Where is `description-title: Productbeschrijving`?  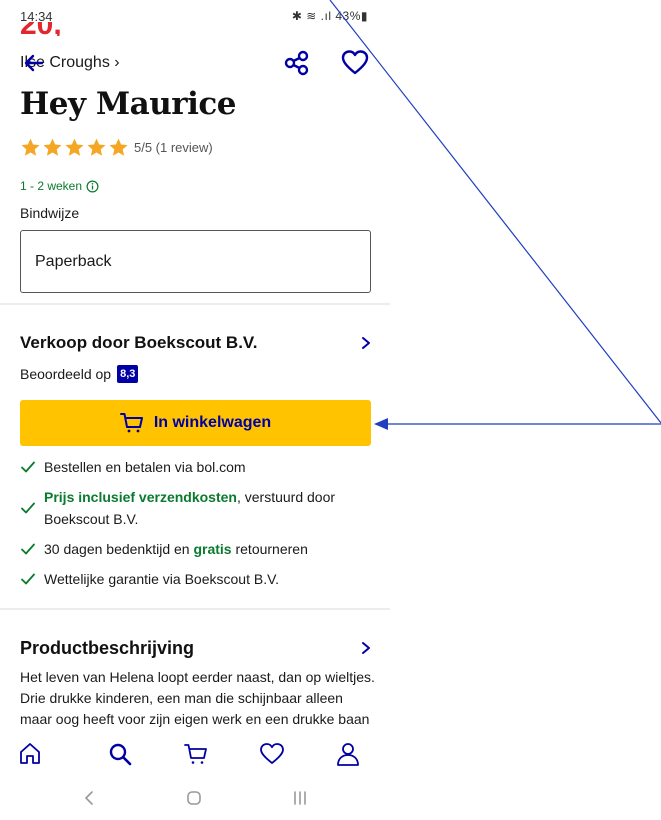 description-title: Productbeschrijving is located at coordinates (107, 648).